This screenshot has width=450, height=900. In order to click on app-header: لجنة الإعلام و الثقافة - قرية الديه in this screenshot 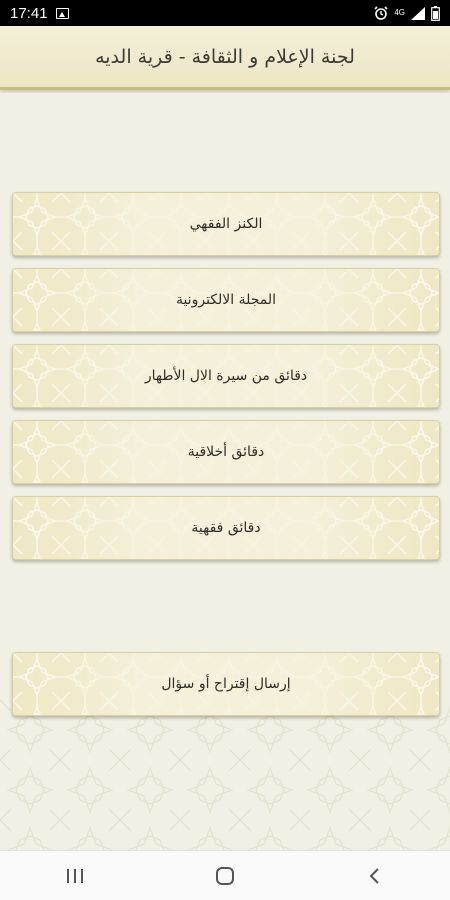, I will do `click(225, 58)`.